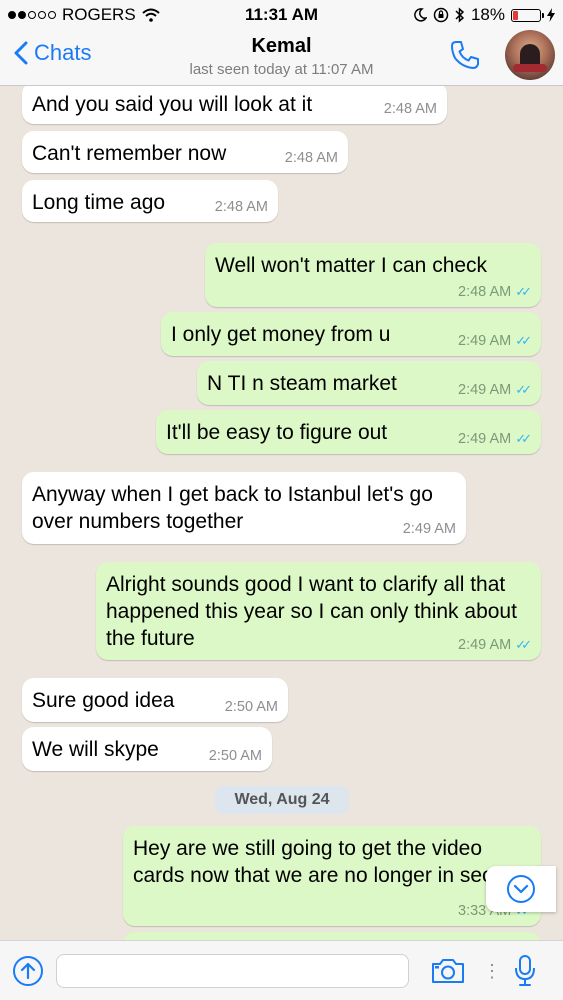  Describe the element at coordinates (487, 14) in the screenshot. I see `battery-percentage: 18%` at that location.